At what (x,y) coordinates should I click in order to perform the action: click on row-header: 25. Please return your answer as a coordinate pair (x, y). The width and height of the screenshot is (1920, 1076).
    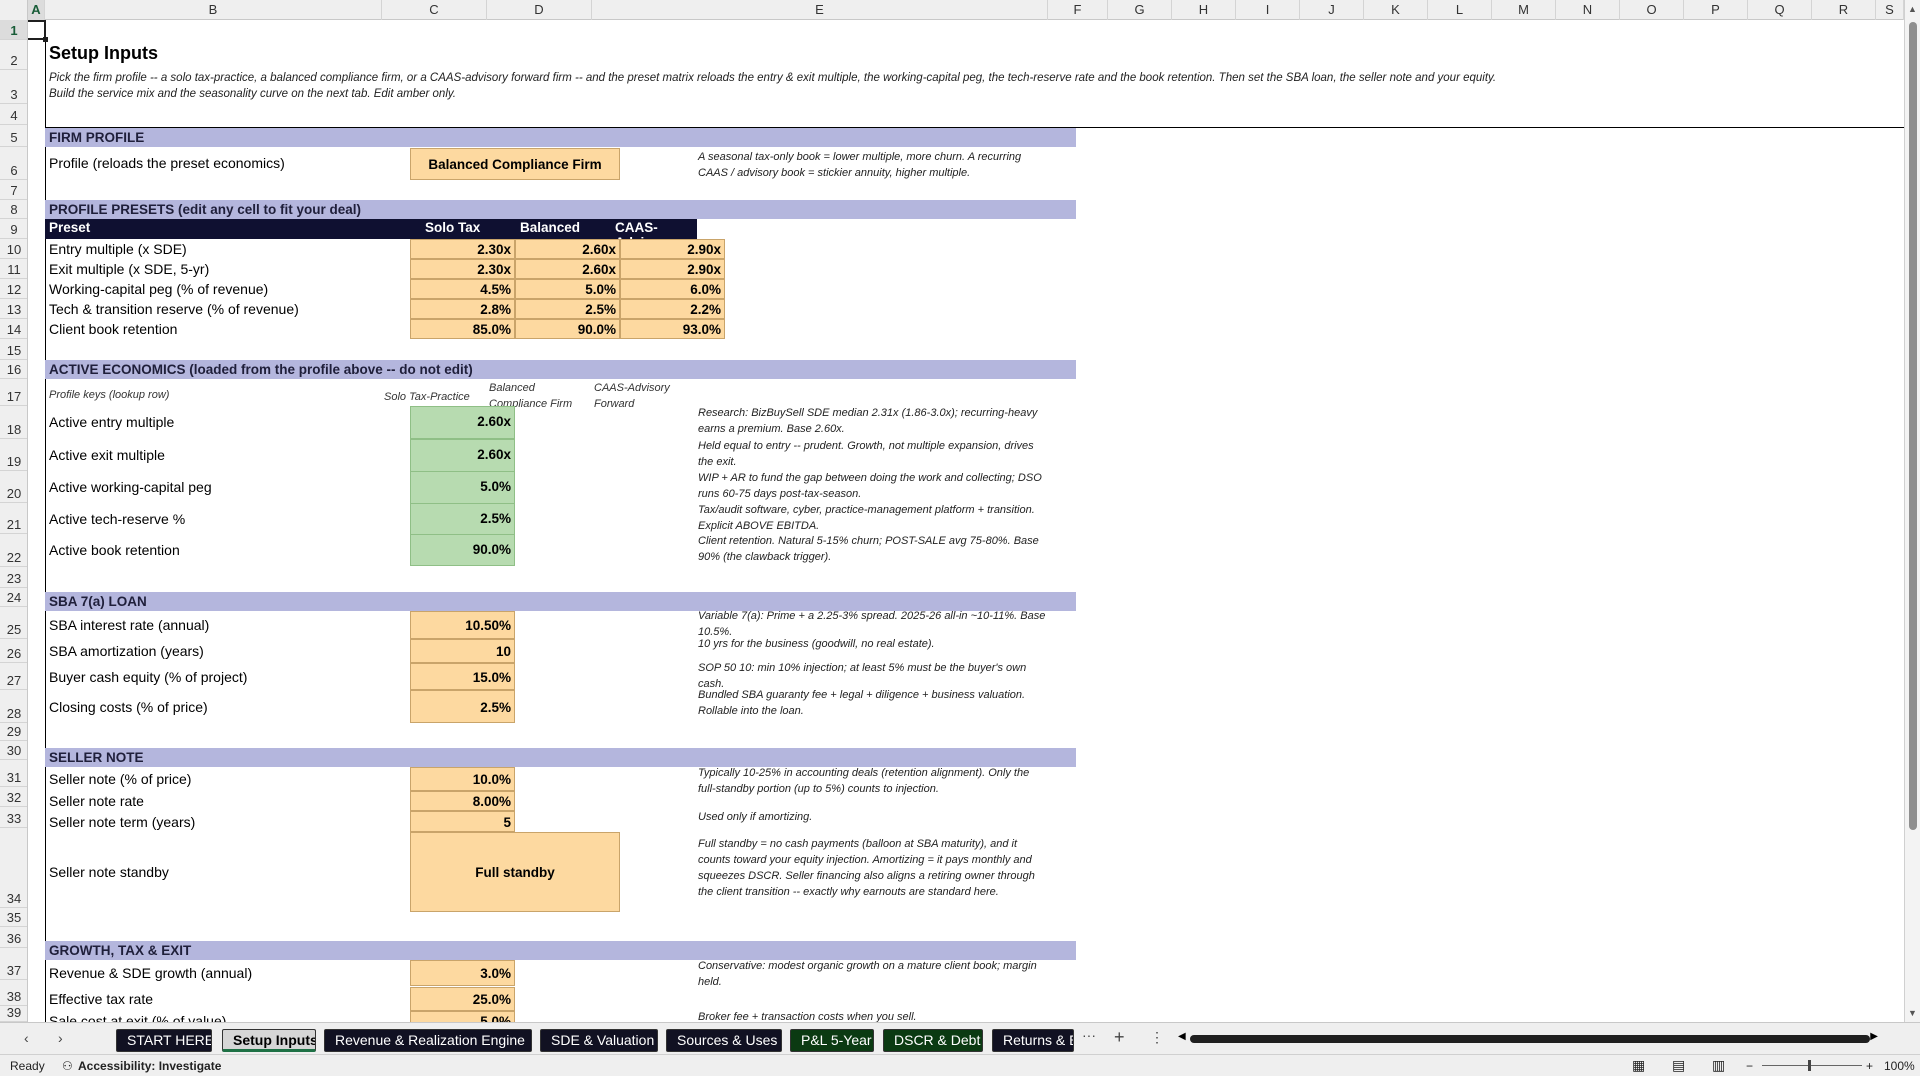
    Looking at the image, I should click on (13, 623).